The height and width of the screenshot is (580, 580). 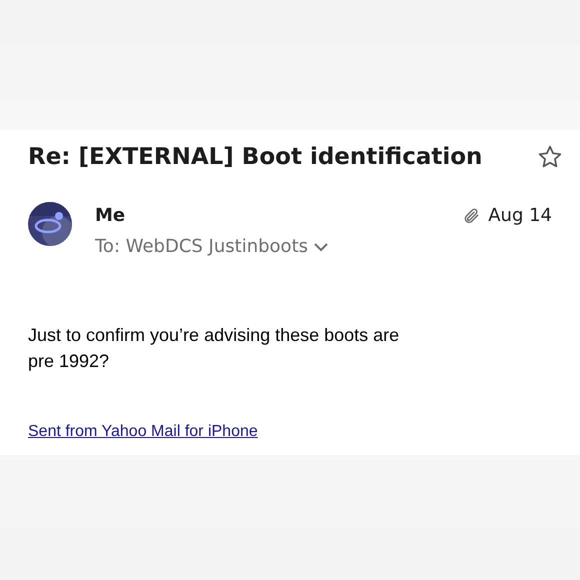 What do you see at coordinates (211, 246) in the screenshot?
I see `recipients-toggle: To: WebDCS Justinboots` at bounding box center [211, 246].